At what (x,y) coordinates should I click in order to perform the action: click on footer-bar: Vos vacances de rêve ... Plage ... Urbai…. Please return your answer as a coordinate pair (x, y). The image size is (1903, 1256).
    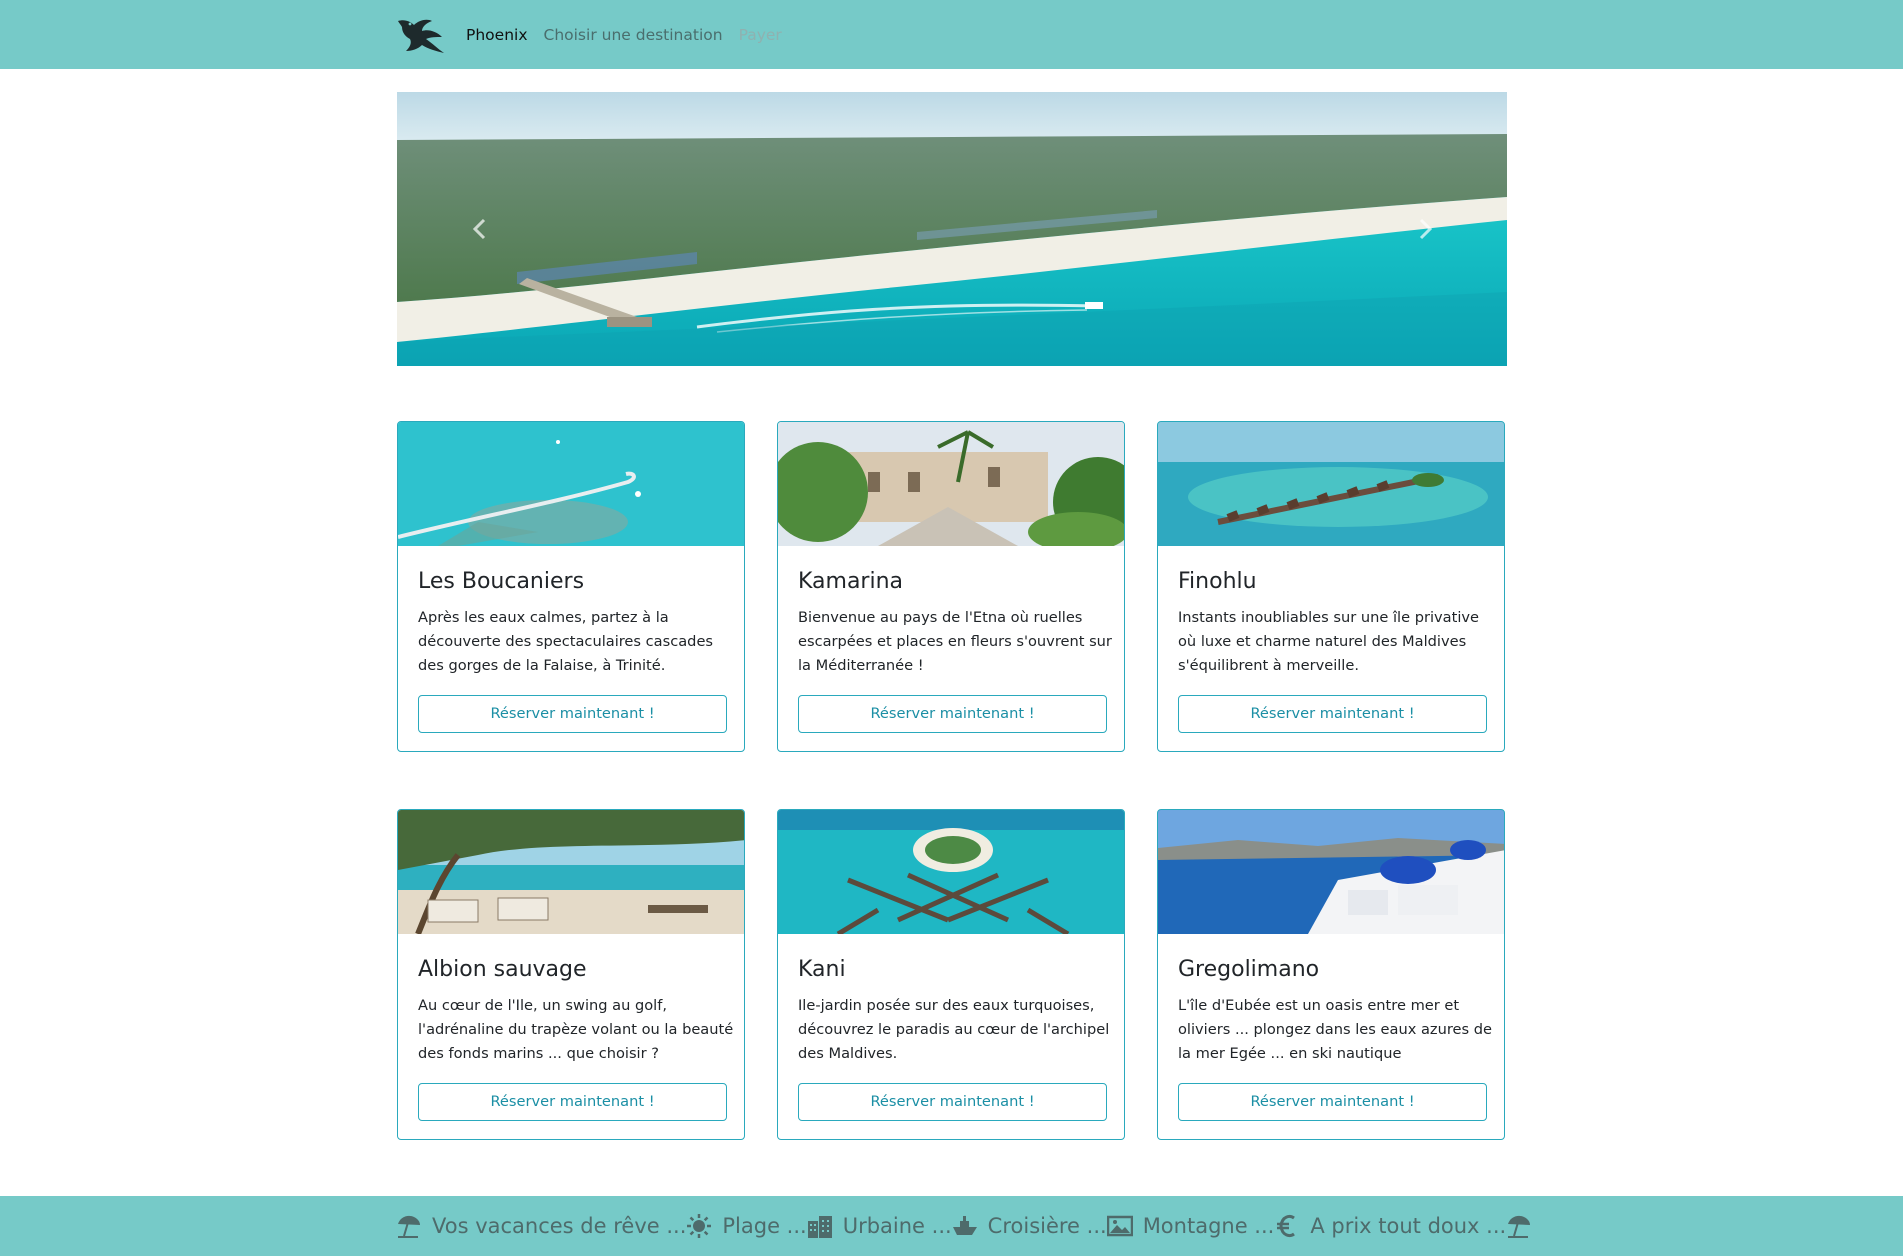
    Looking at the image, I should click on (951, 1226).